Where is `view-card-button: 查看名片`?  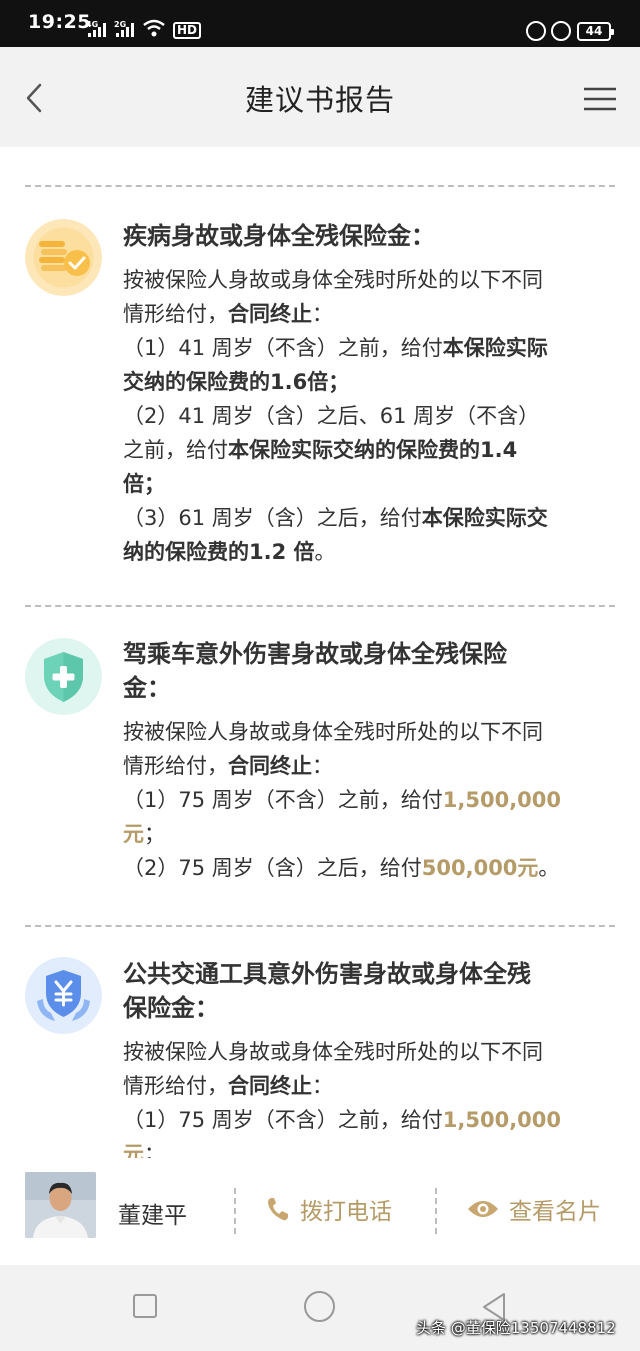
view-card-button: 查看名片 is located at coordinates (534, 1209).